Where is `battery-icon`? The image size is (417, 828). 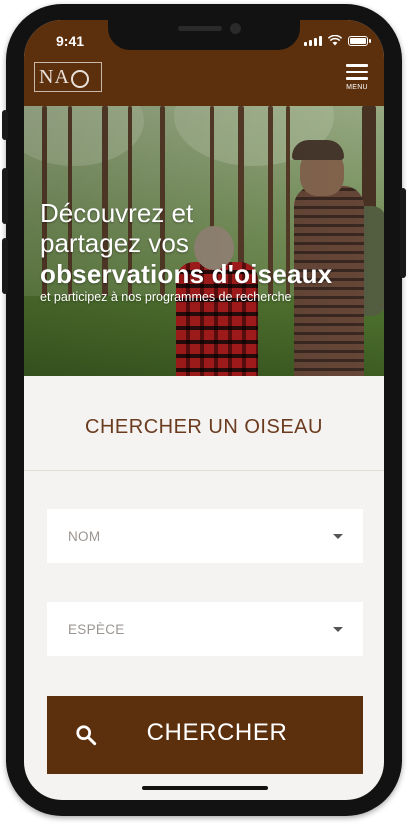 battery-icon is located at coordinates (359, 40).